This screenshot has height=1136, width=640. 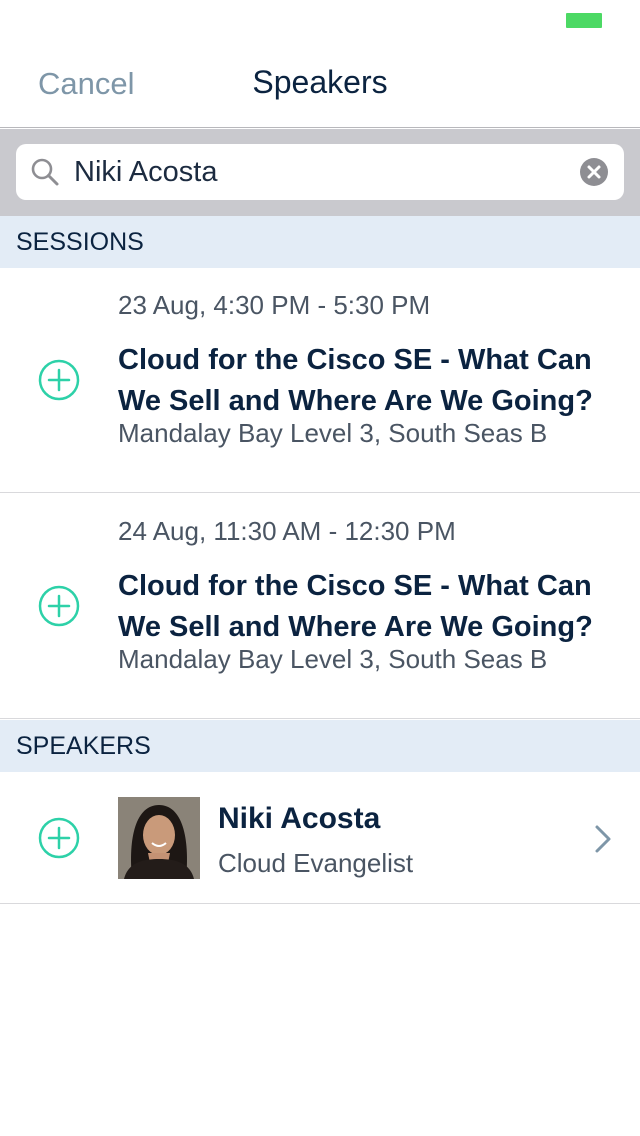 What do you see at coordinates (594, 172) in the screenshot?
I see `clear-icon` at bounding box center [594, 172].